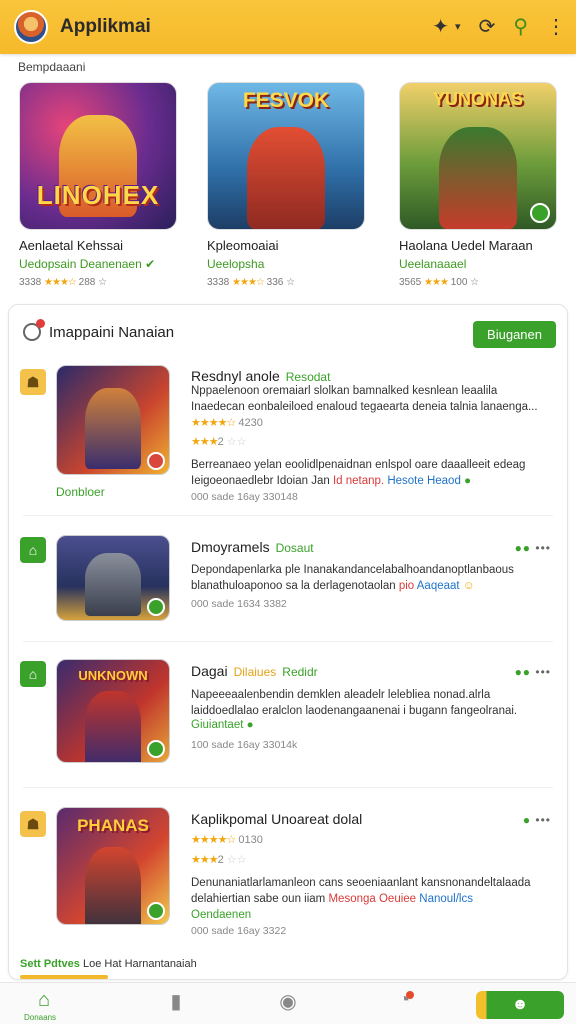 The width and height of the screenshot is (576, 1024). What do you see at coordinates (113, 825) in the screenshot?
I see `thumbnail-logo-text: PHANAS` at bounding box center [113, 825].